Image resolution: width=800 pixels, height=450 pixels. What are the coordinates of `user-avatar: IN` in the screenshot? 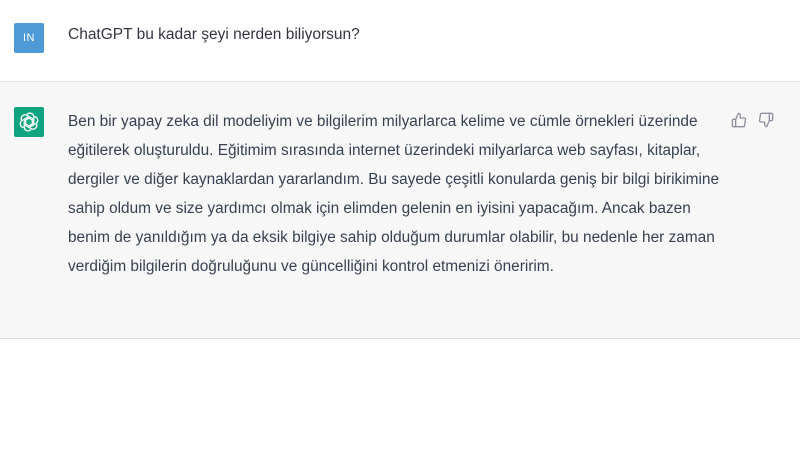 It's located at (29, 38).